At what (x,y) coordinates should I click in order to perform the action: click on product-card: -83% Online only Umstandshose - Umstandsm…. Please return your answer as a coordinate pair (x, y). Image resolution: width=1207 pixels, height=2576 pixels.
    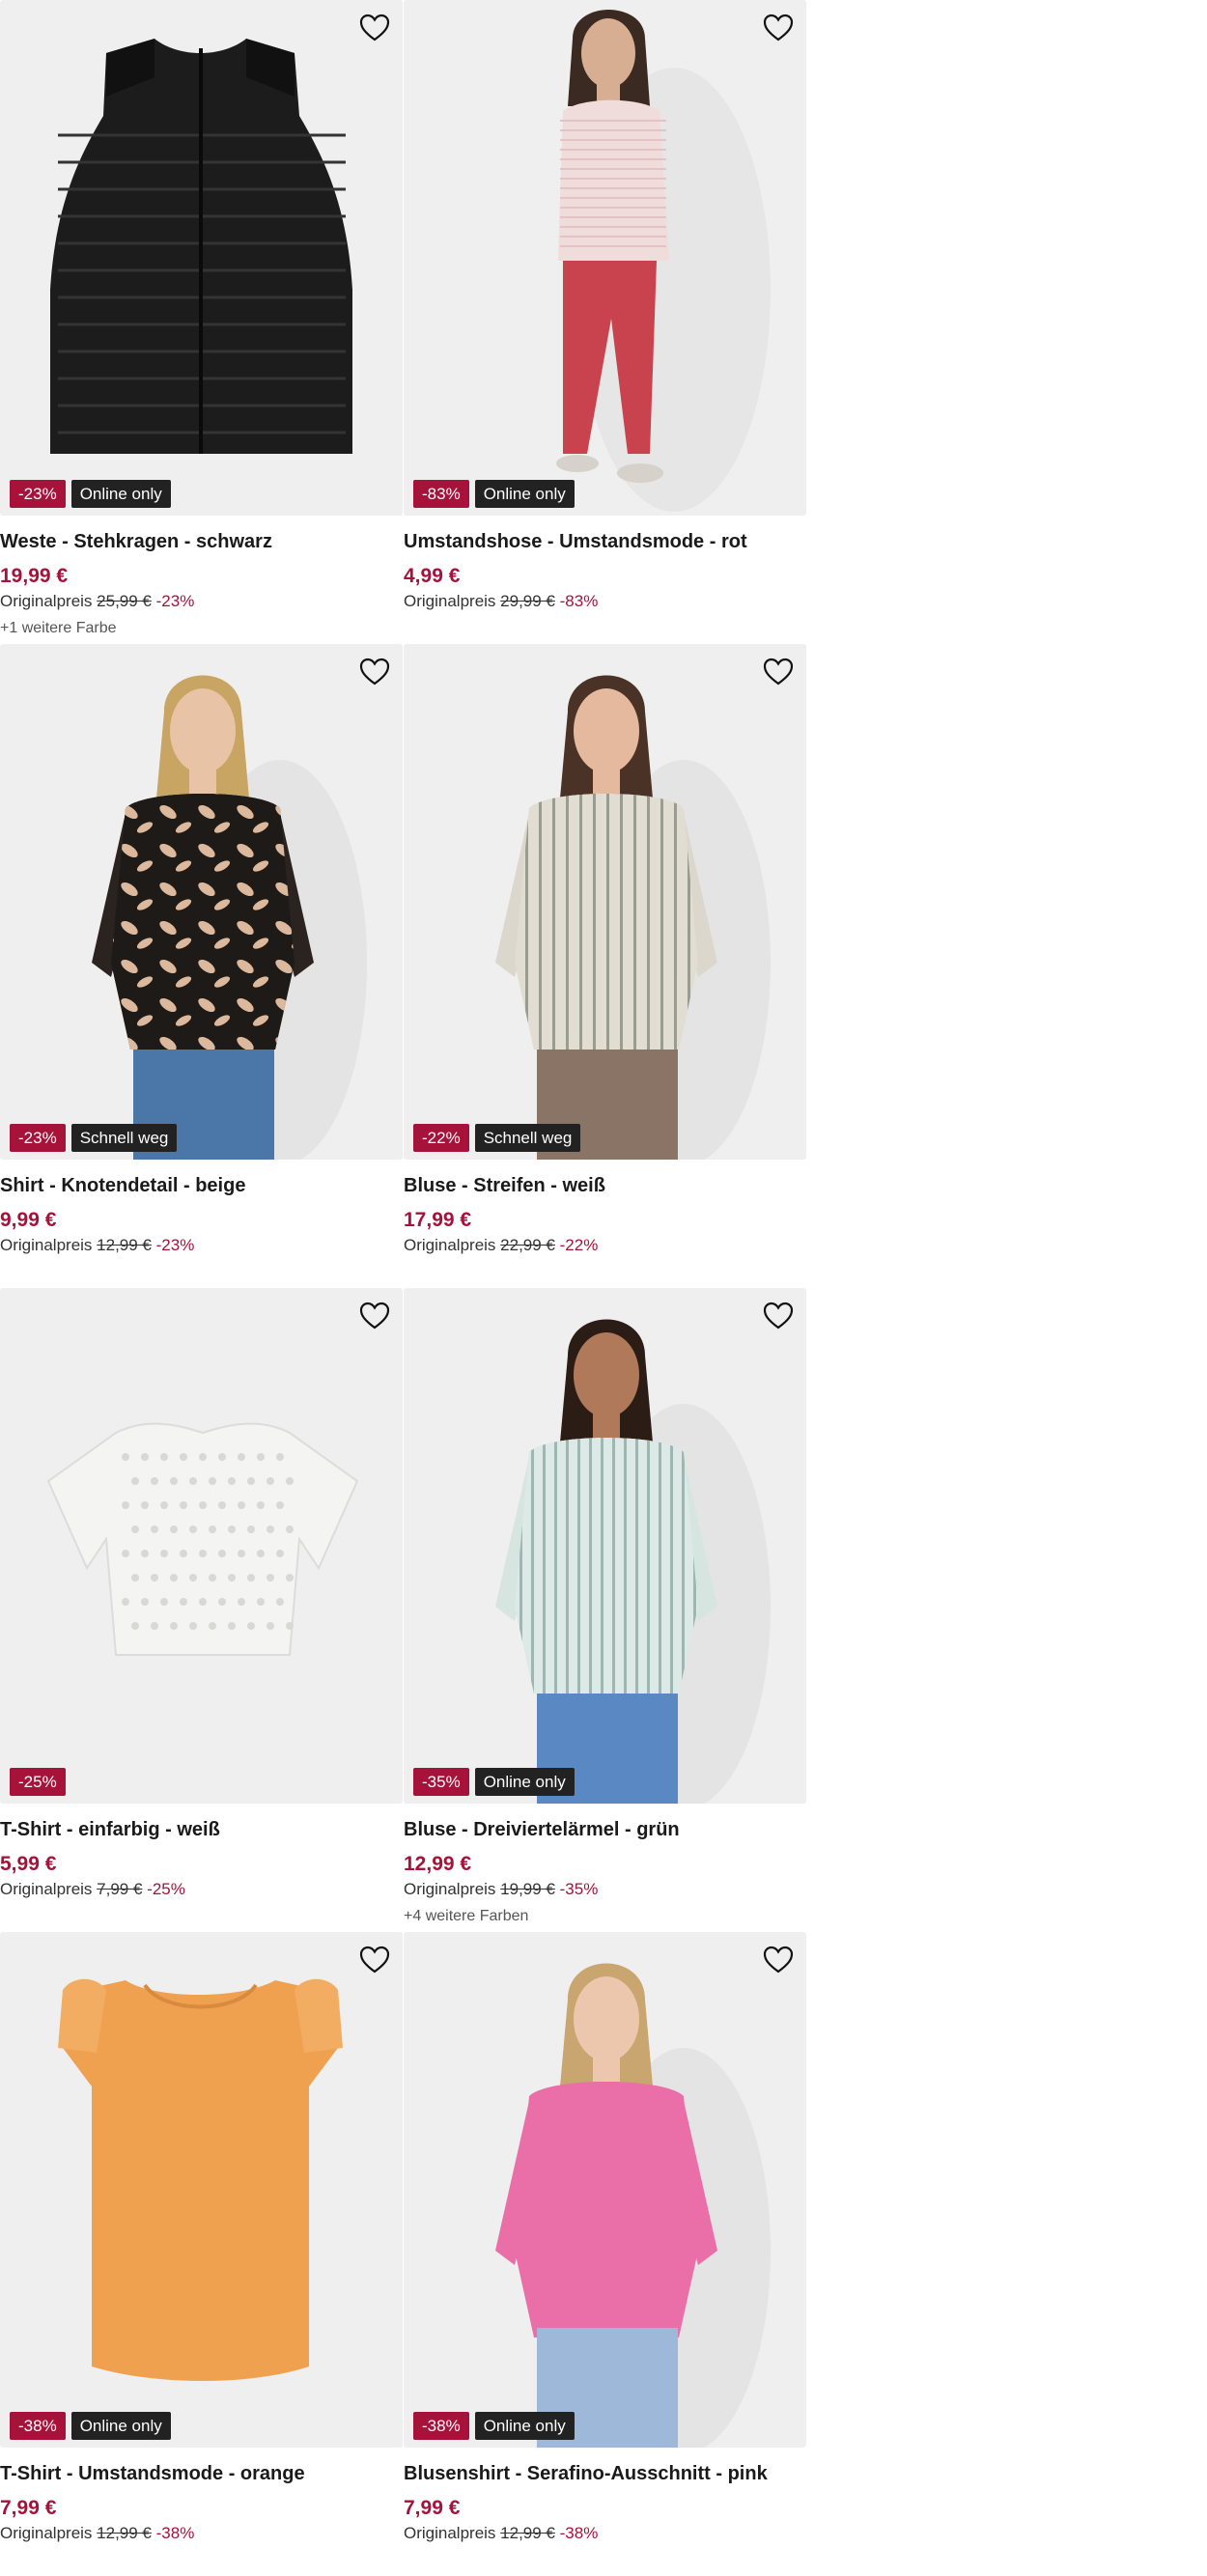
    Looking at the image, I should click on (605, 322).